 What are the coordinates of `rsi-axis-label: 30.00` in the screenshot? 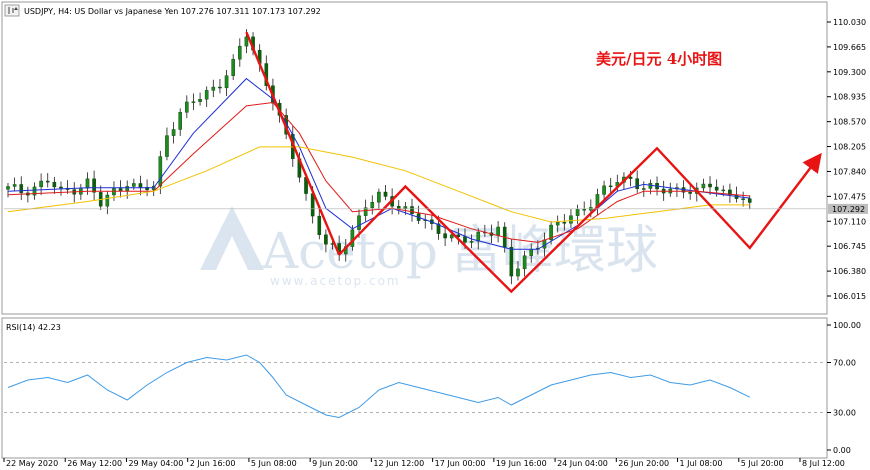 It's located at (844, 413).